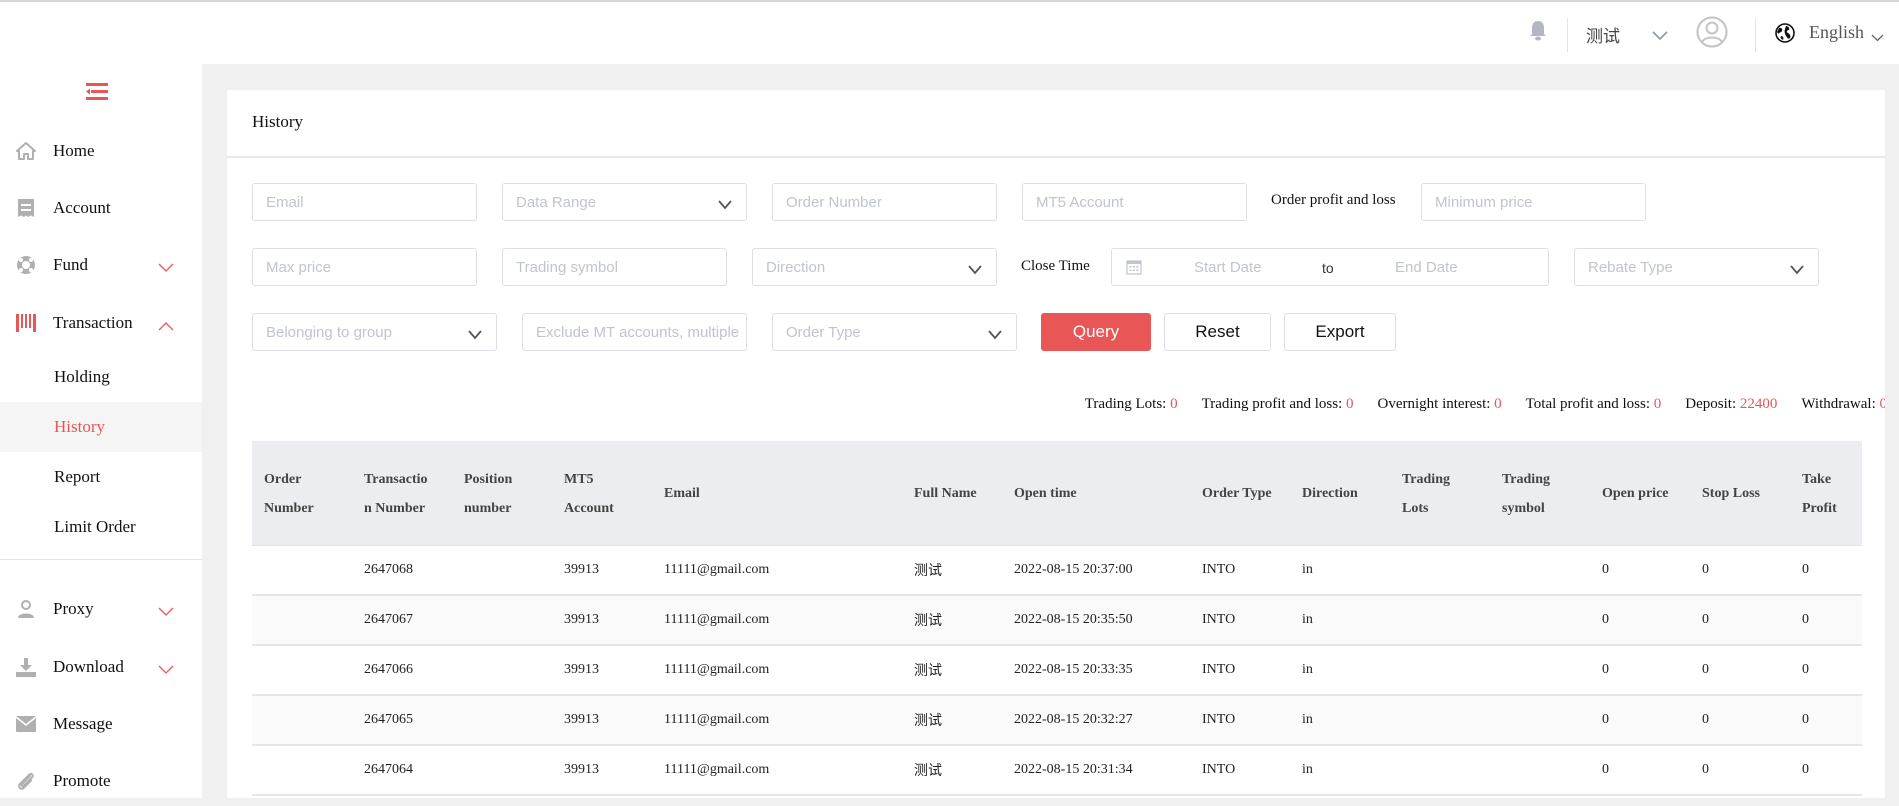 This screenshot has height=806, width=1899. I want to click on table-cell: 测试, so click(928, 621).